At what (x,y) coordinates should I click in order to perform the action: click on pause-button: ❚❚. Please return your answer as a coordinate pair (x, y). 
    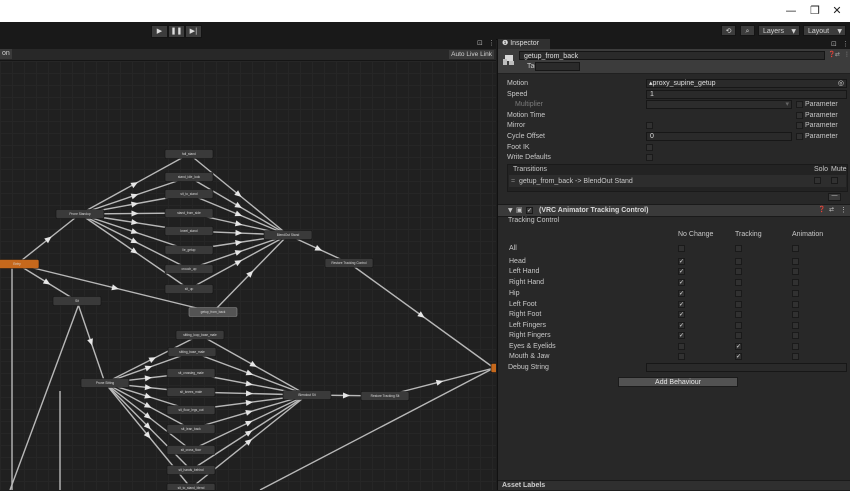
    Looking at the image, I should click on (176, 31).